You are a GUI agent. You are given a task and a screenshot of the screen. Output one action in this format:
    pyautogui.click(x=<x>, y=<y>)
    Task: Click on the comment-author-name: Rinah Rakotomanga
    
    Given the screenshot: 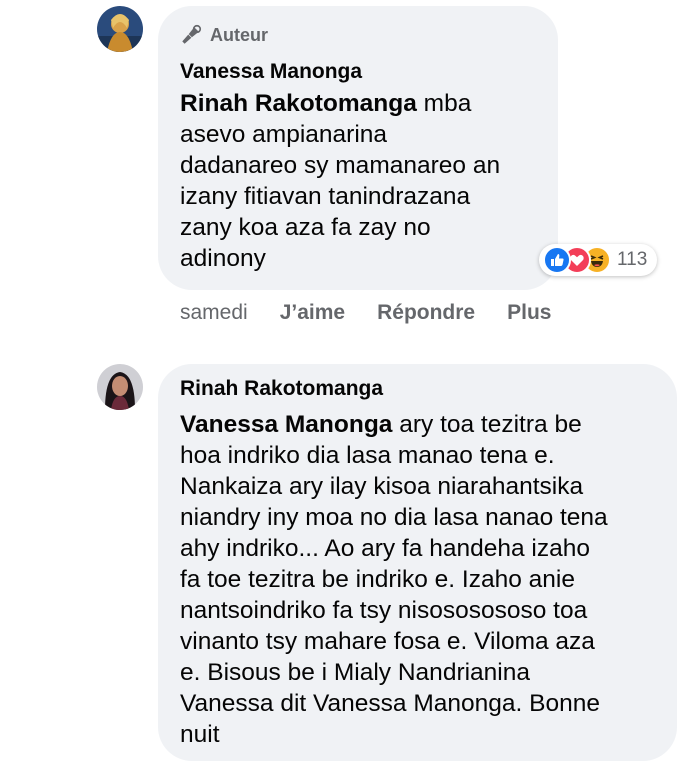 What is the action you would take?
    pyautogui.click(x=417, y=389)
    